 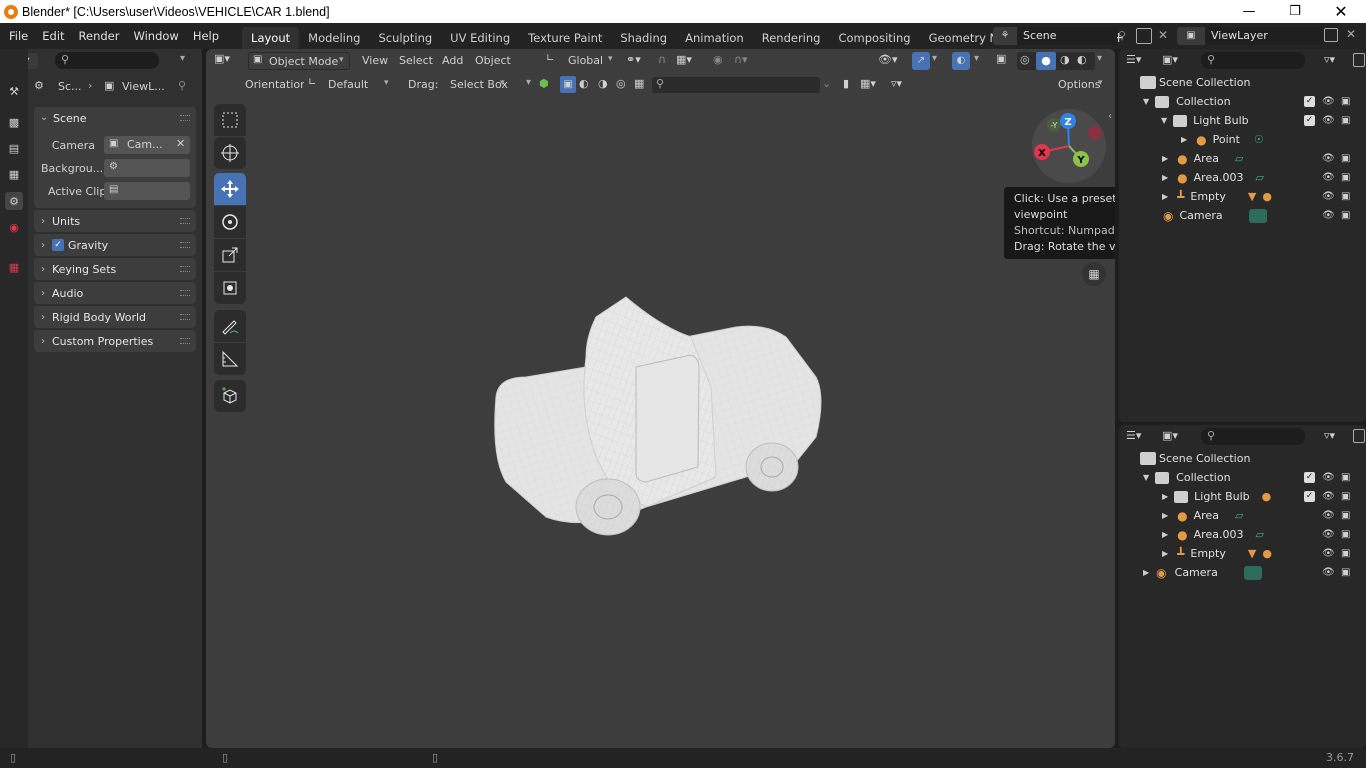 What do you see at coordinates (633, 59) in the screenshot?
I see `pivot-point-icon: ⚭▾` at bounding box center [633, 59].